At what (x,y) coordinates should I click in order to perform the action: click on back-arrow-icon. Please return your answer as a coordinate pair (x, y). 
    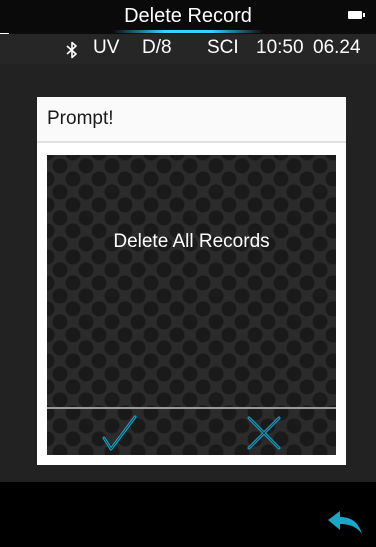
    Looking at the image, I should click on (345, 522).